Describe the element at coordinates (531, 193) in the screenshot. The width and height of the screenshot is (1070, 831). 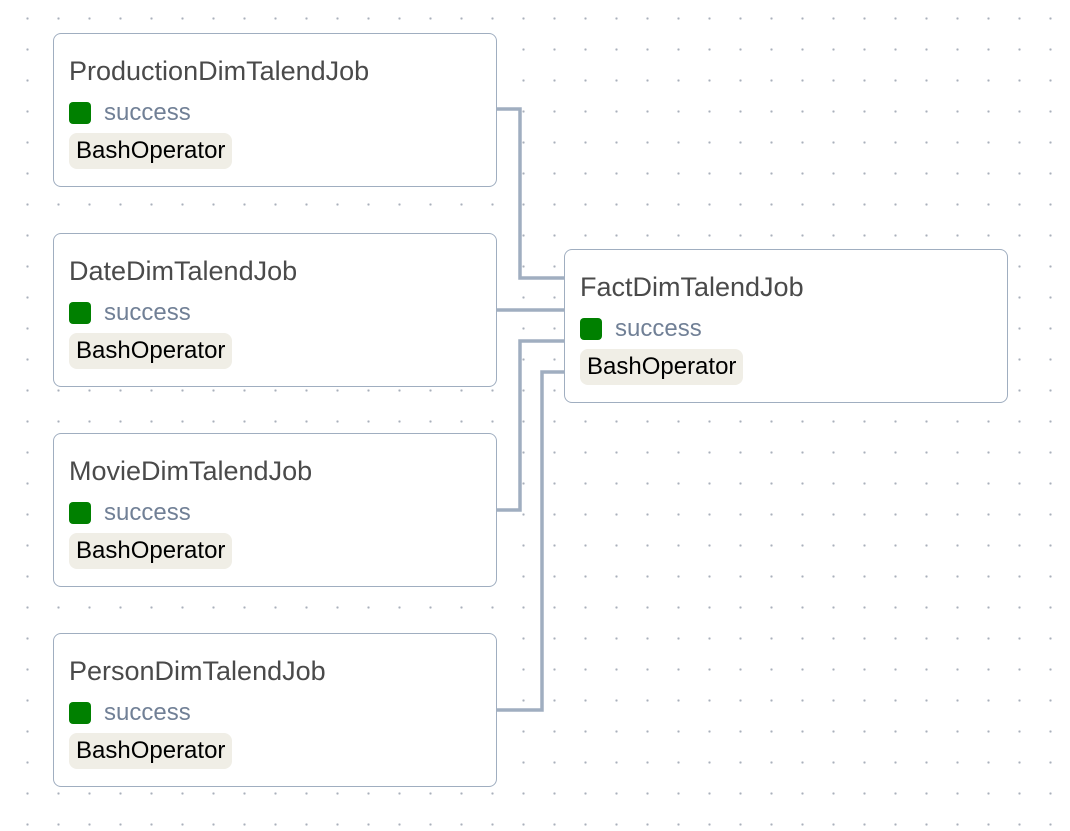
I see `edge-production-to-fact` at that location.